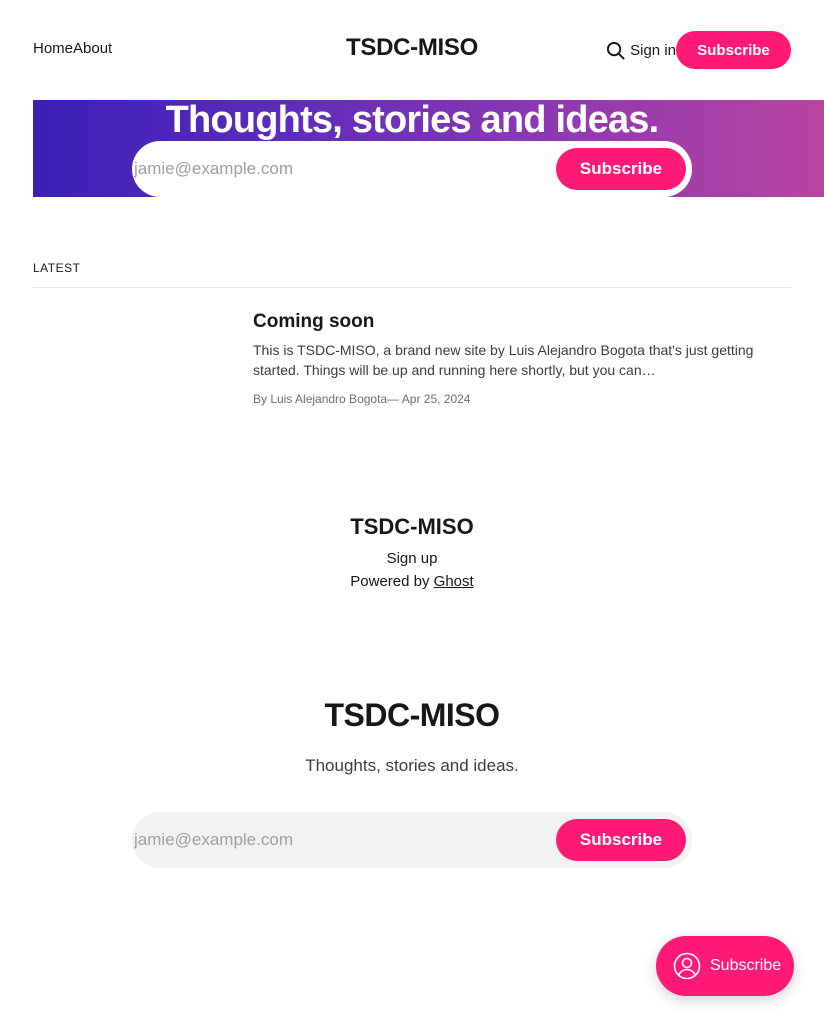 This screenshot has height=1024, width=824. What do you see at coordinates (508, 322) in the screenshot?
I see `post-title: Coming soon` at bounding box center [508, 322].